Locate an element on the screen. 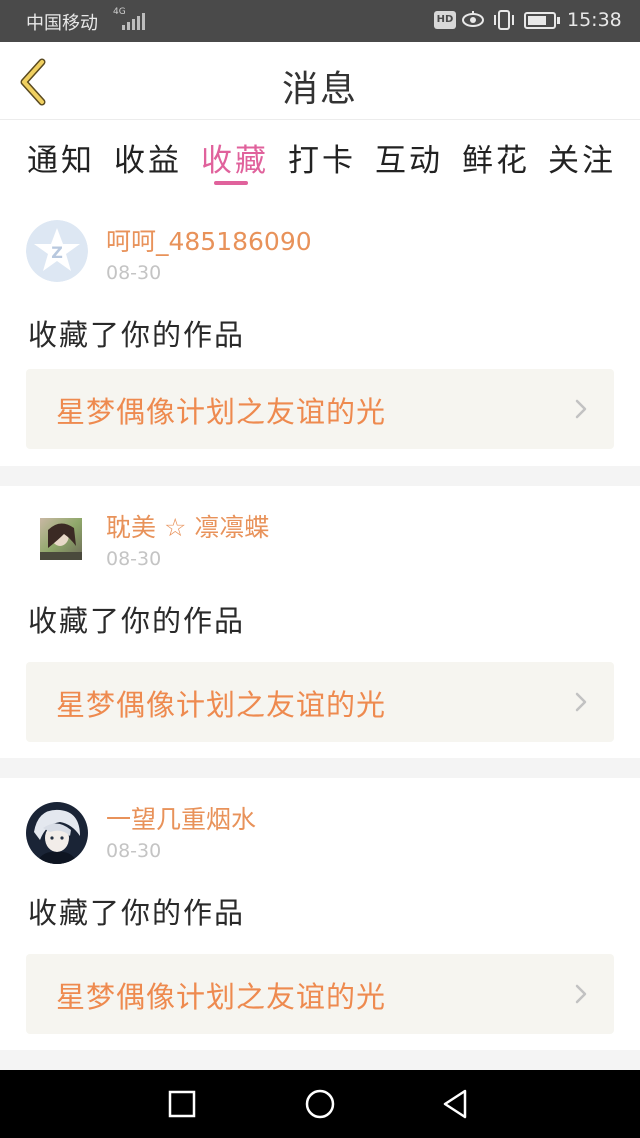 The width and height of the screenshot is (640, 1138). clock-label: 15:38 is located at coordinates (594, 20).